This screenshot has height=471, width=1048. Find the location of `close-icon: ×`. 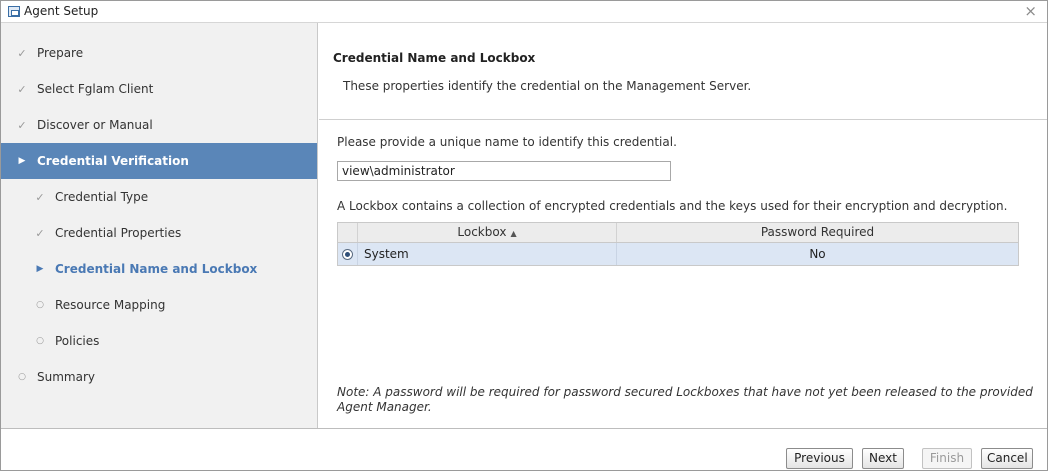

close-icon: × is located at coordinates (1030, 11).